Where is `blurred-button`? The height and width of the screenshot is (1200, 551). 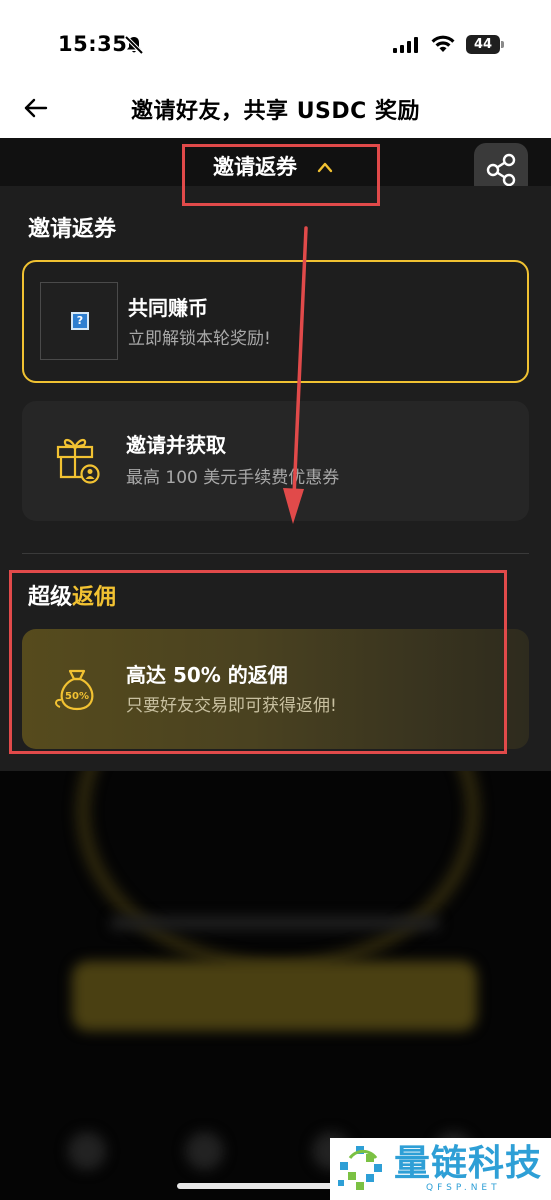 blurred-button is located at coordinates (274, 996).